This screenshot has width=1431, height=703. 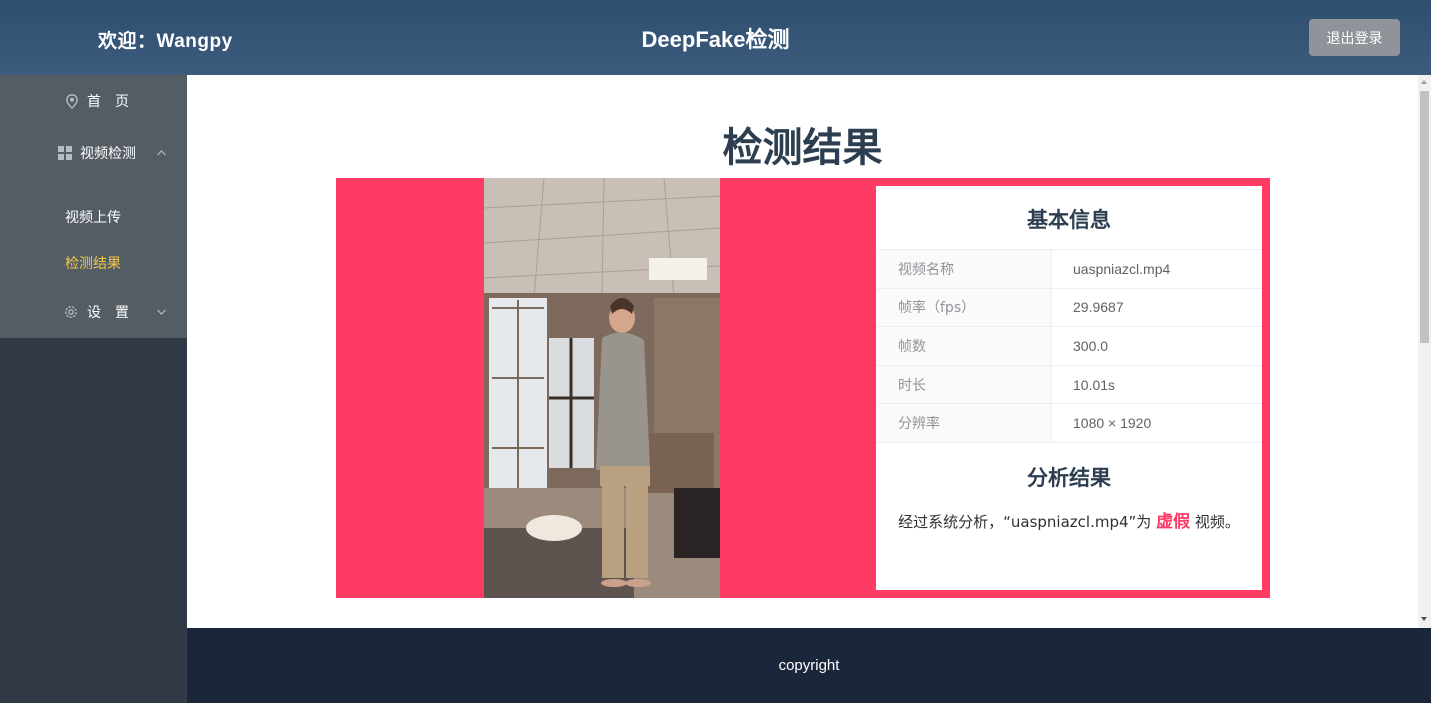 I want to click on info-key: 分辨率, so click(x=964, y=423).